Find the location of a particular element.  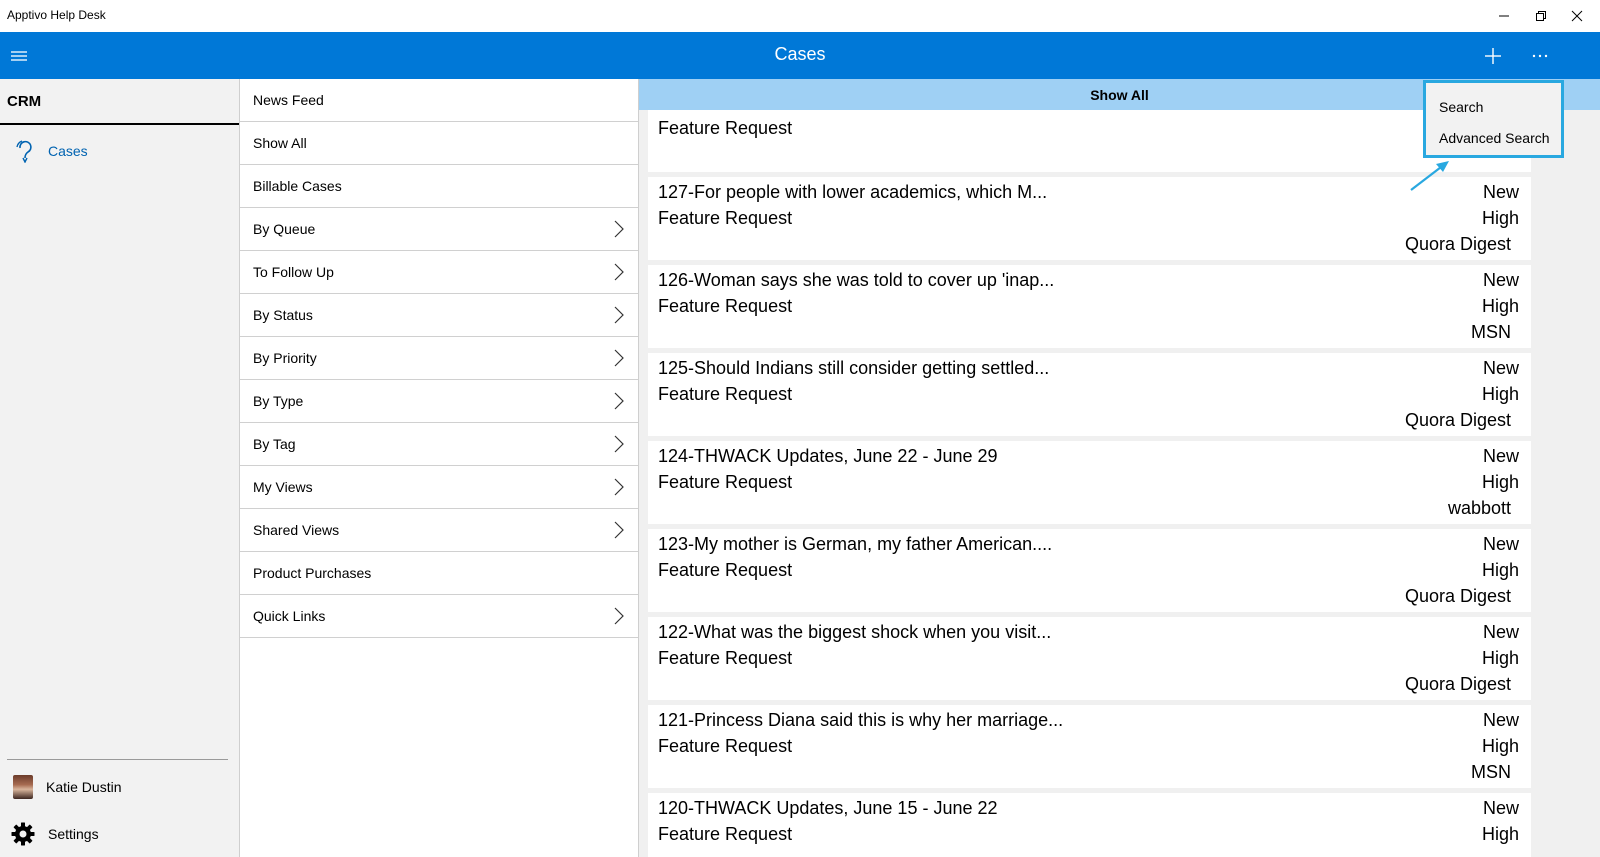

ellipsis-icon is located at coordinates (1540, 55).